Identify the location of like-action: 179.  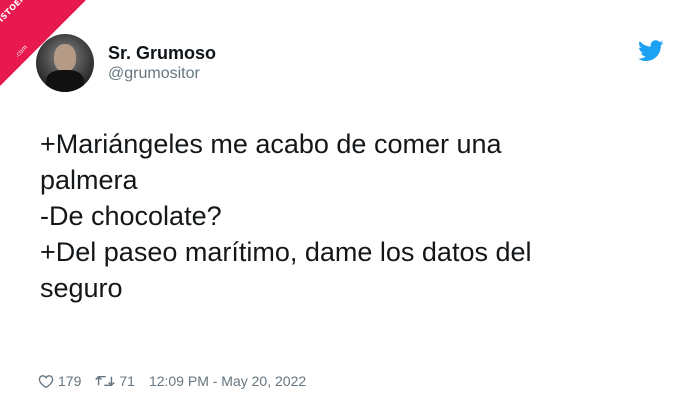
(59, 381).